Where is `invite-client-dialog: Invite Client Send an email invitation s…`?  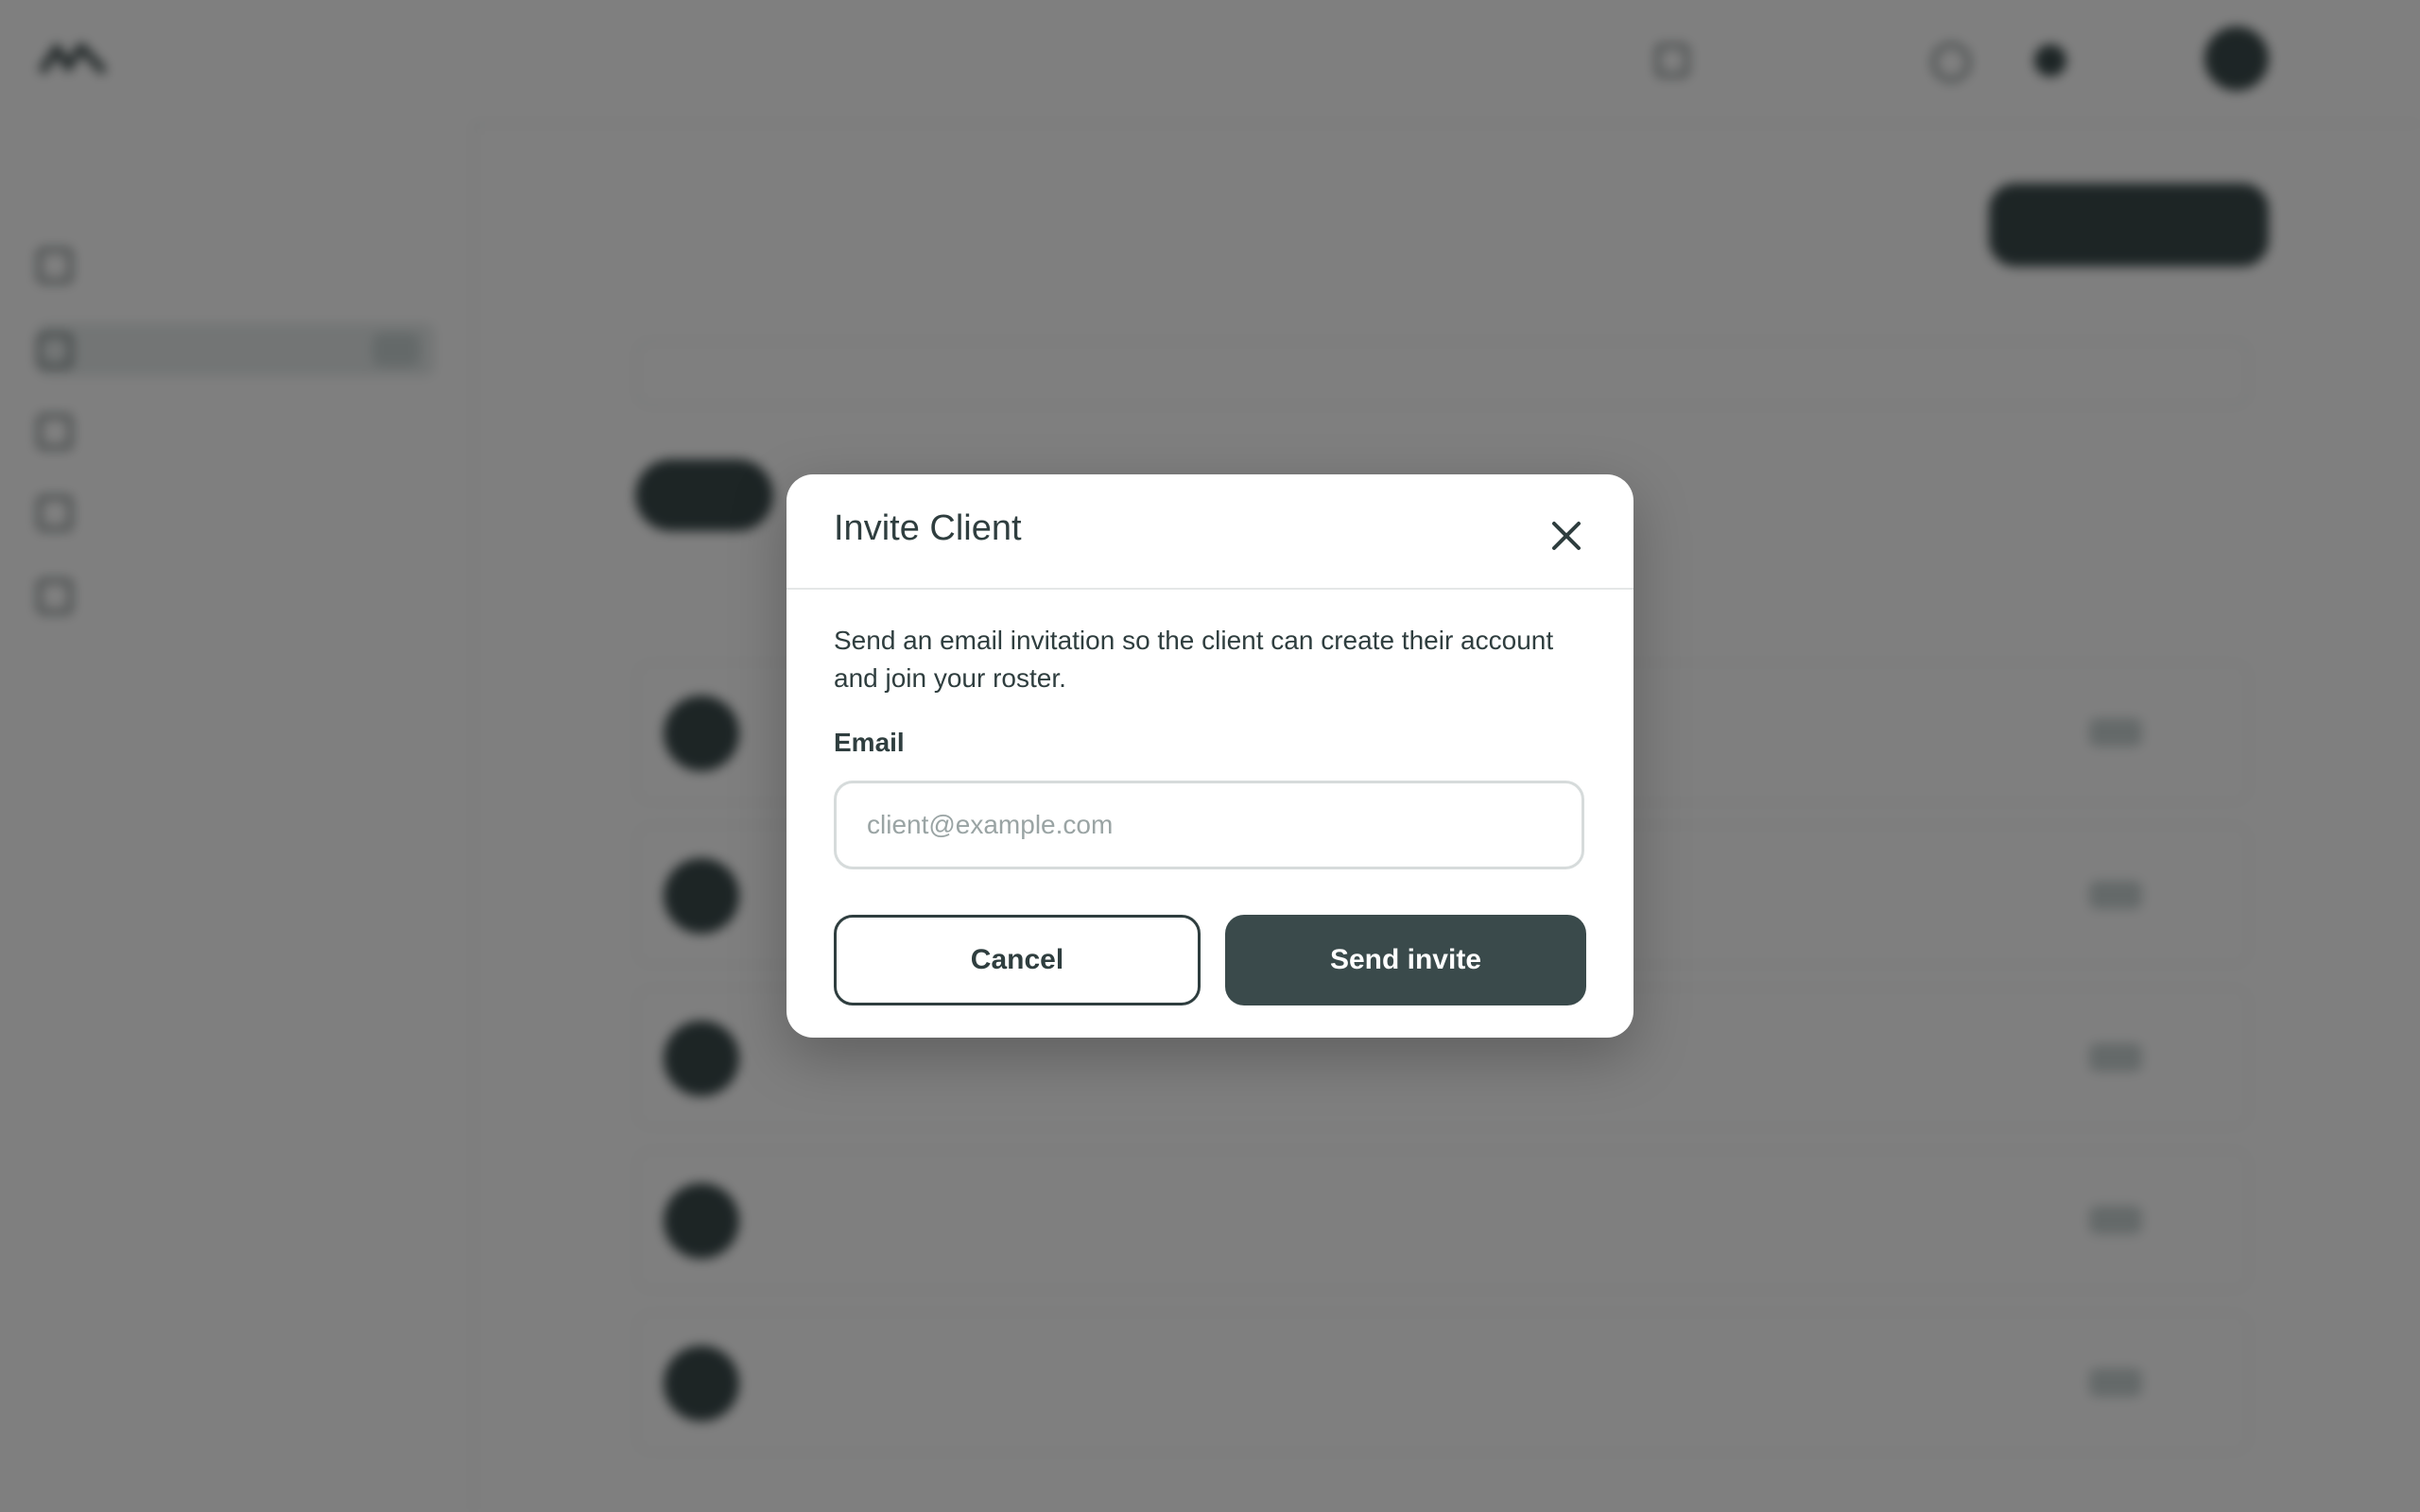
invite-client-dialog: Invite Client Send an email invitation s… is located at coordinates (1210, 756).